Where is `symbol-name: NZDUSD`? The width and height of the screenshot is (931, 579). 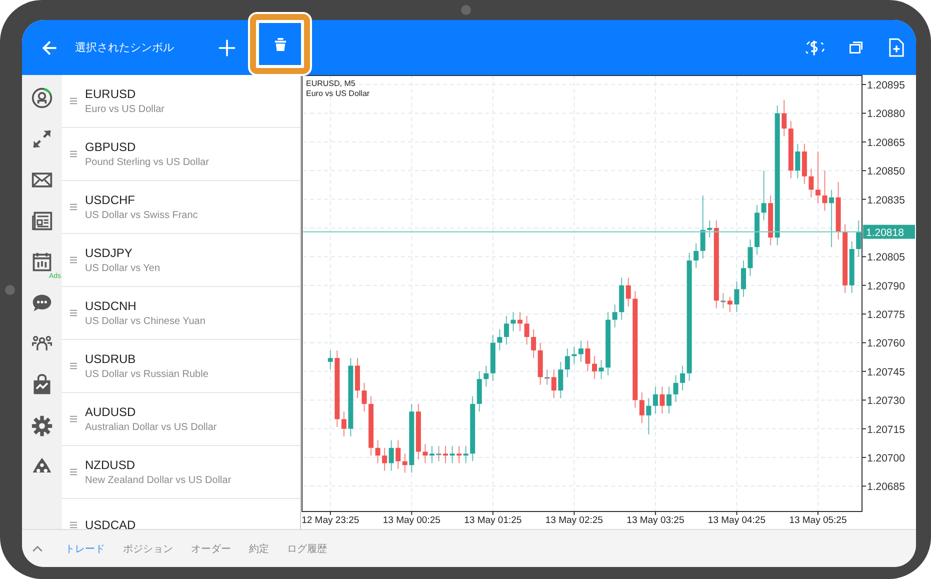 symbol-name: NZDUSD is located at coordinates (110, 465).